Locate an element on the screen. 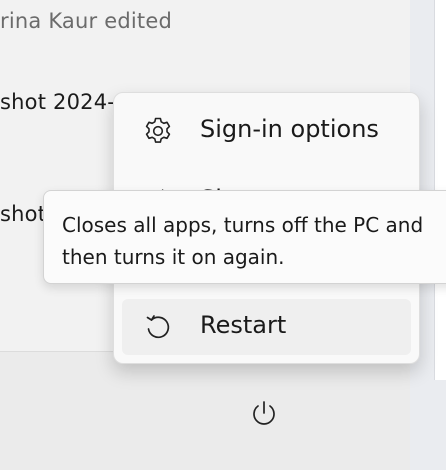 Image resolution: width=446 pixels, height=470 pixels. power-button is located at coordinates (264, 414).